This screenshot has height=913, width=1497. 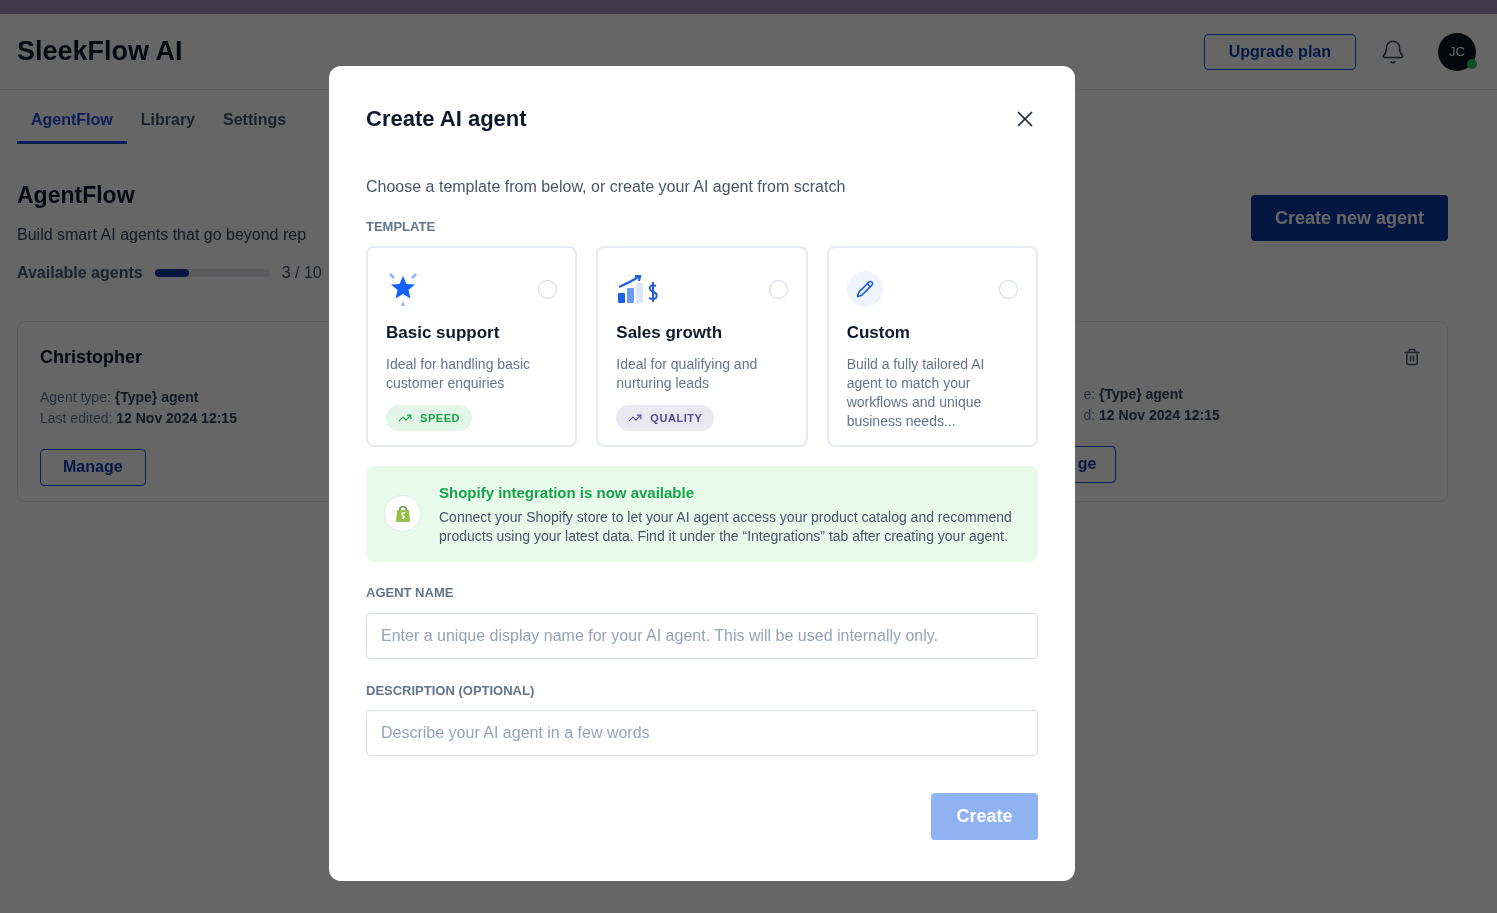 I want to click on field-label: AGENT NAME, so click(x=410, y=593).